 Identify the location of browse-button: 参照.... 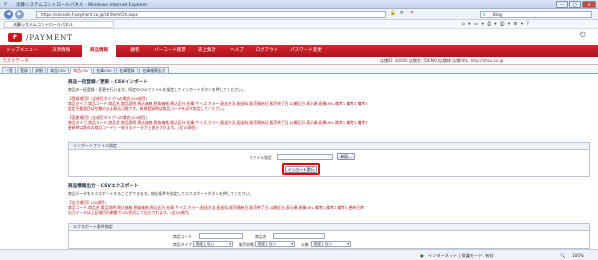
(346, 156).